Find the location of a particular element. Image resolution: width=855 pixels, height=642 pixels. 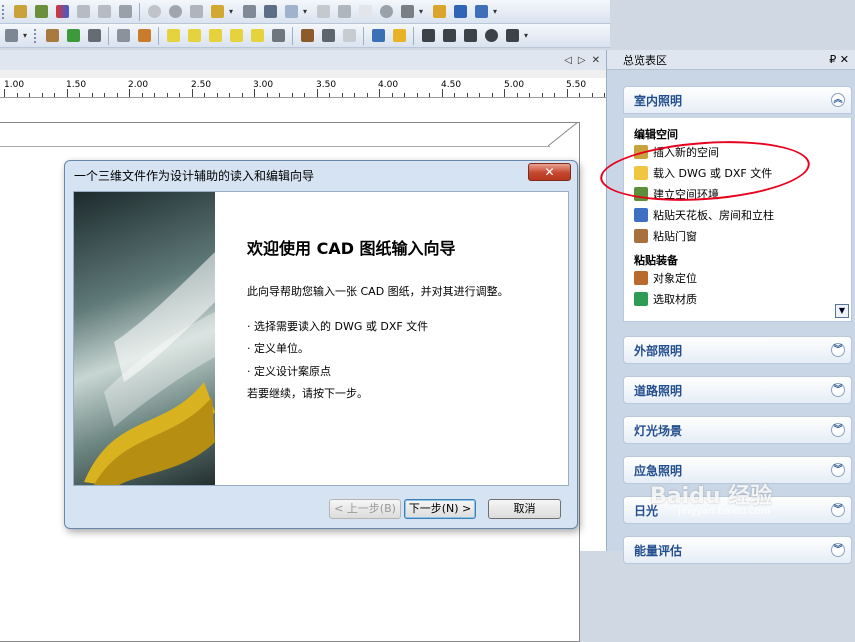

room-u-icon is located at coordinates (236, 36).